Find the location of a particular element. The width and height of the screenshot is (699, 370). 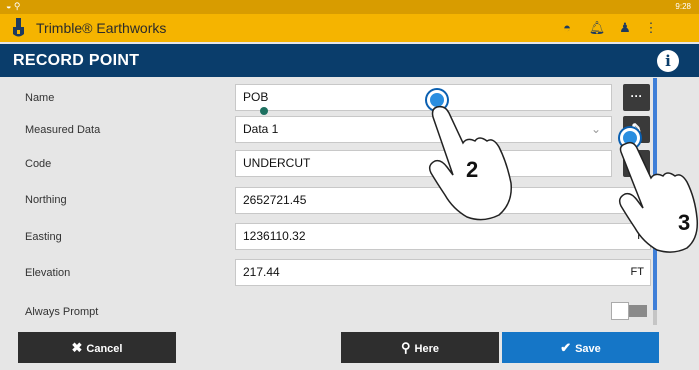

northing-label: Northing is located at coordinates (46, 200).